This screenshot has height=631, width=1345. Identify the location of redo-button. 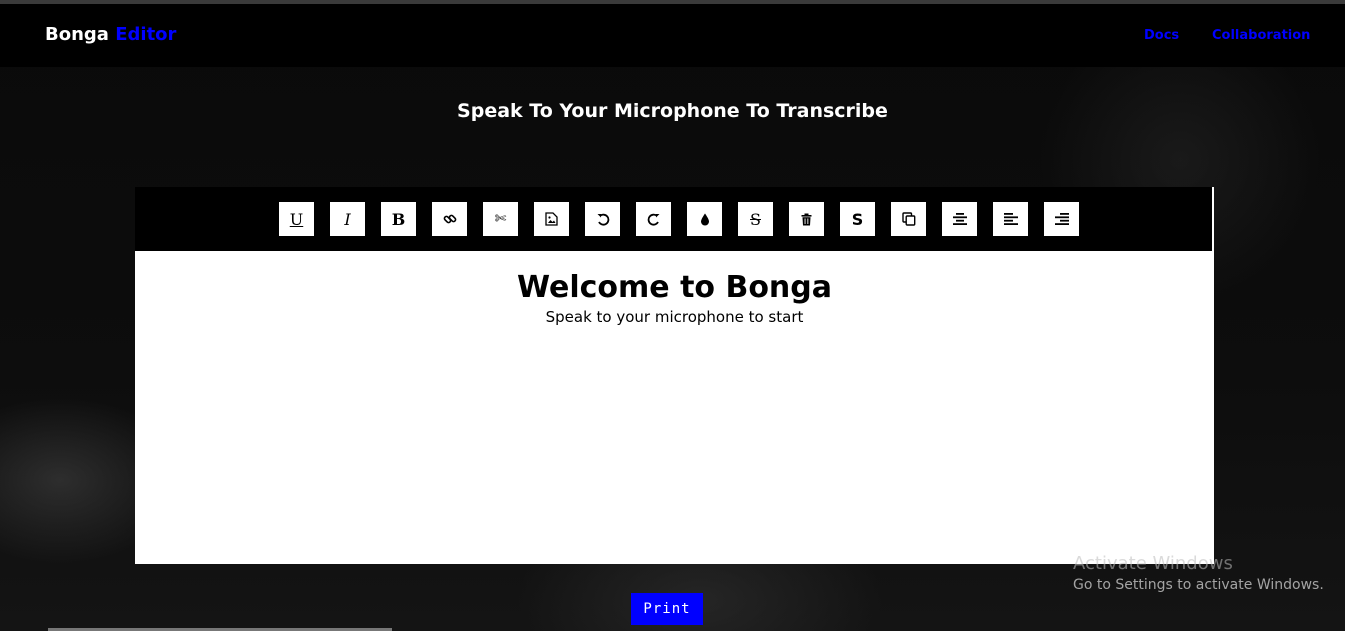
(653, 219).